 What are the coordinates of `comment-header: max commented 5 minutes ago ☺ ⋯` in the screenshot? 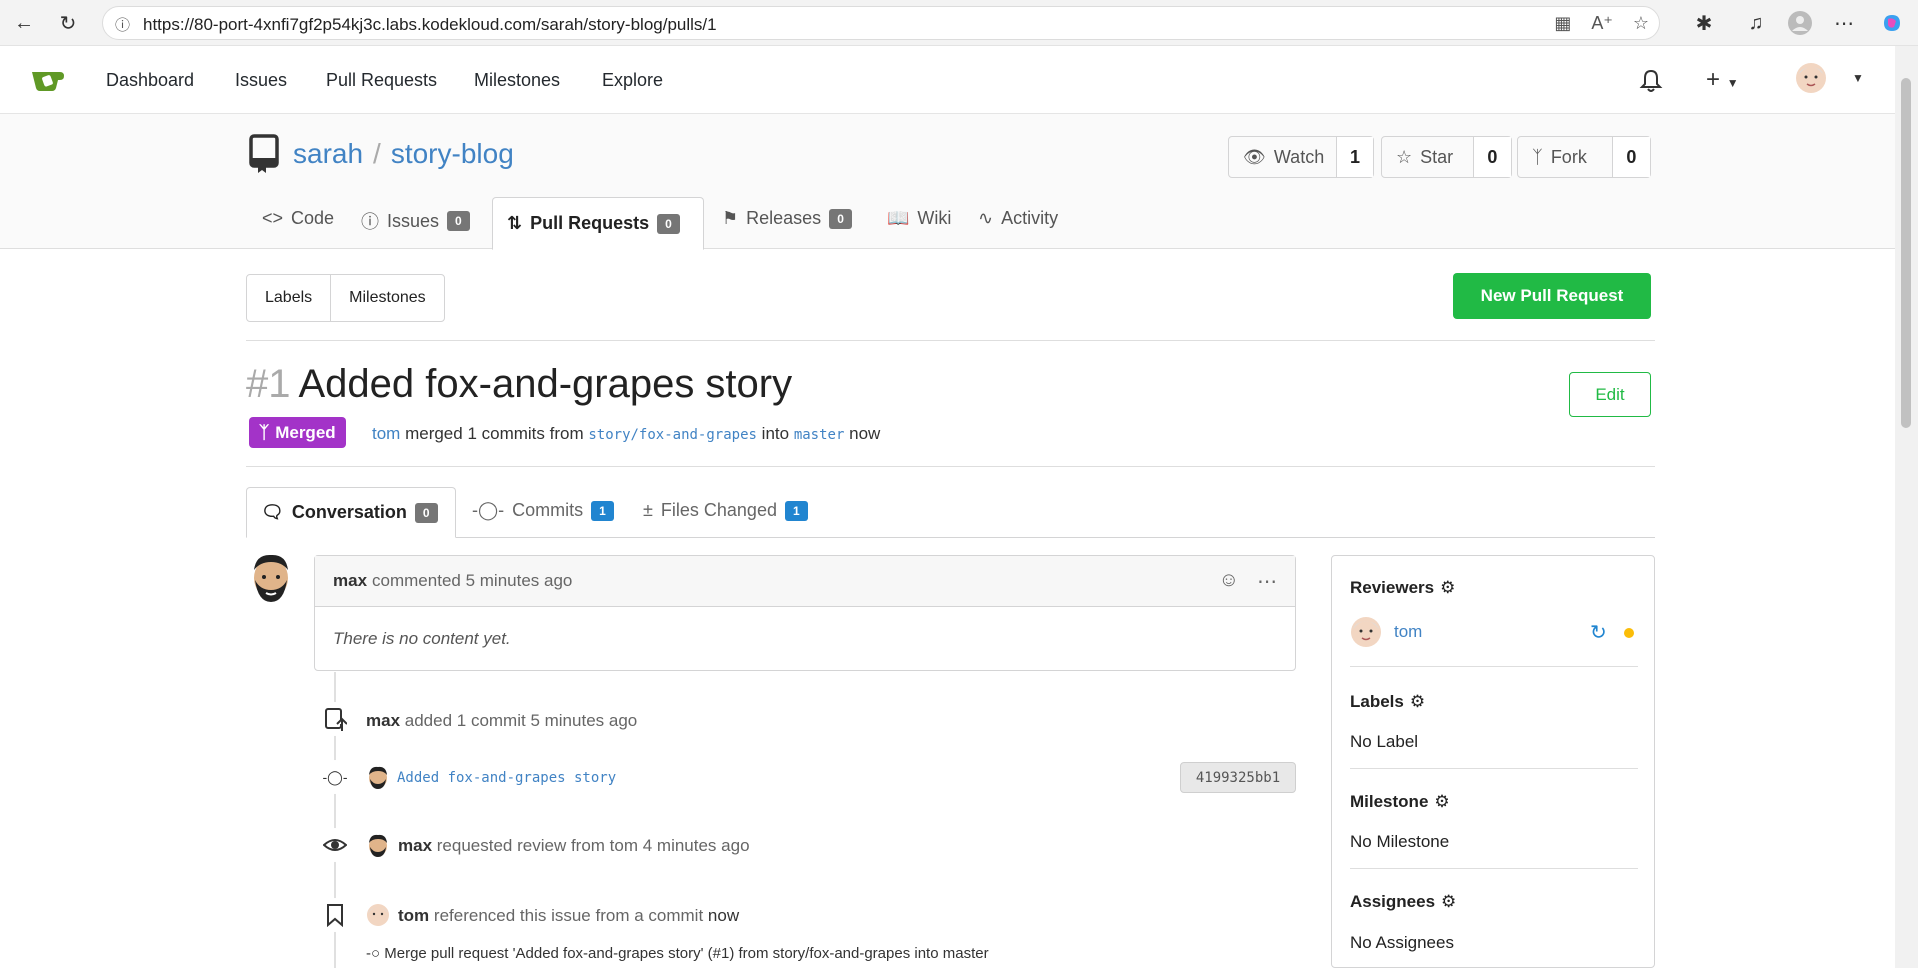 It's located at (805, 581).